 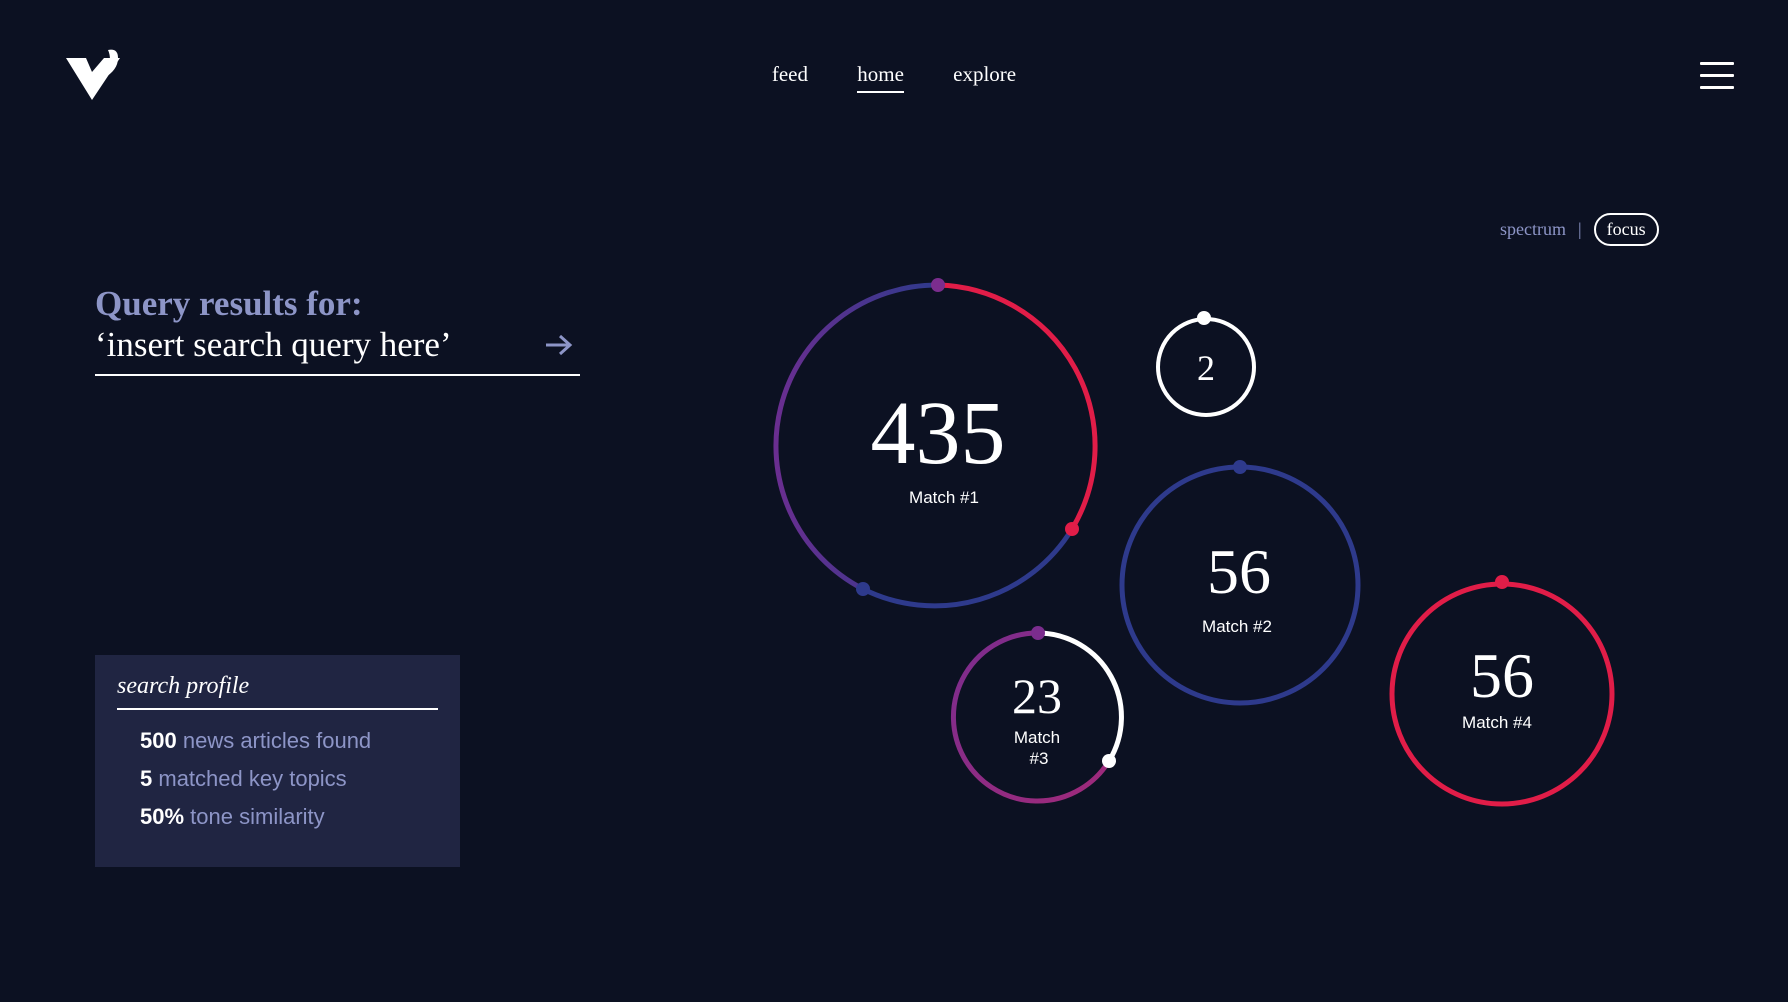 What do you see at coordinates (1204, 318) in the screenshot?
I see `small-dot` at bounding box center [1204, 318].